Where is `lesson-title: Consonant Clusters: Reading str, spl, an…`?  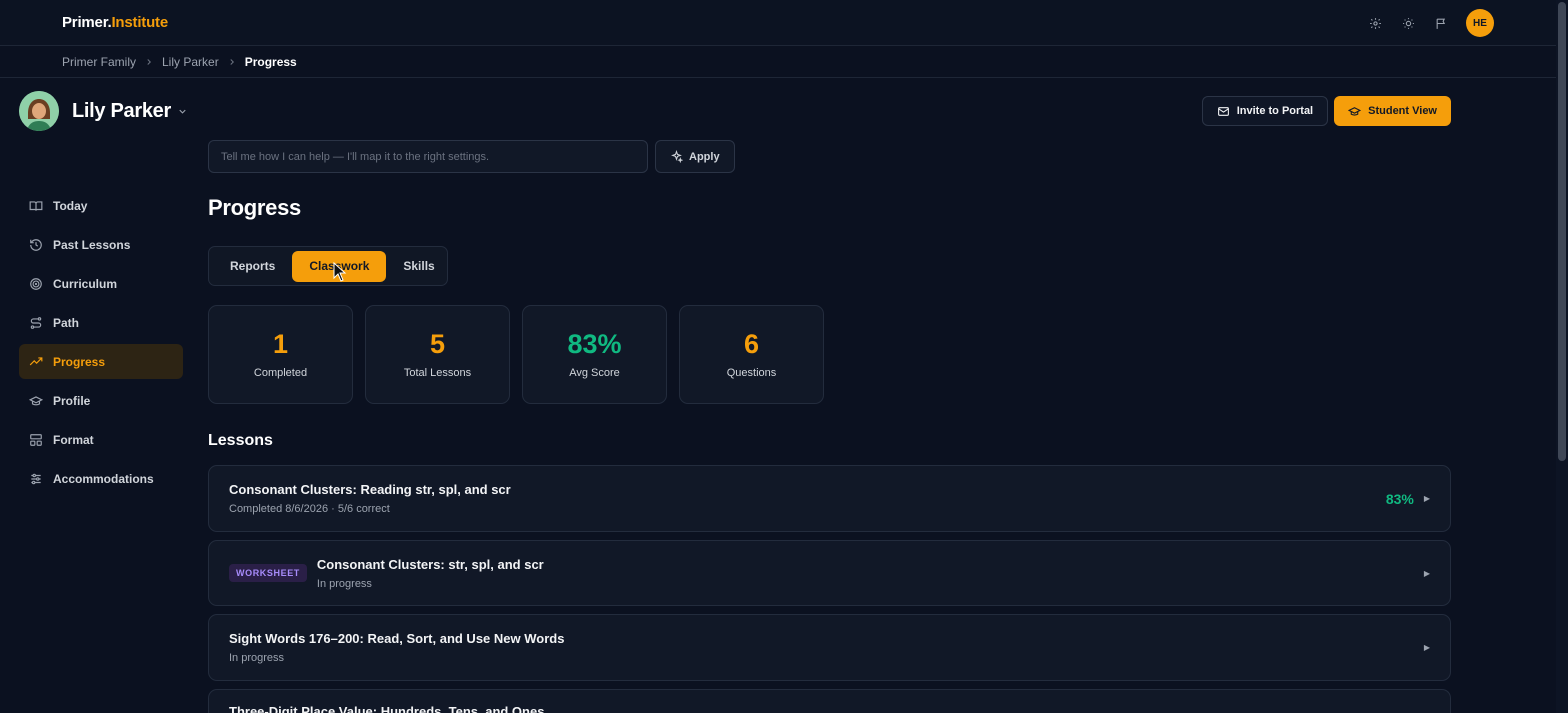 lesson-title: Consonant Clusters: Reading str, spl, an… is located at coordinates (370, 489).